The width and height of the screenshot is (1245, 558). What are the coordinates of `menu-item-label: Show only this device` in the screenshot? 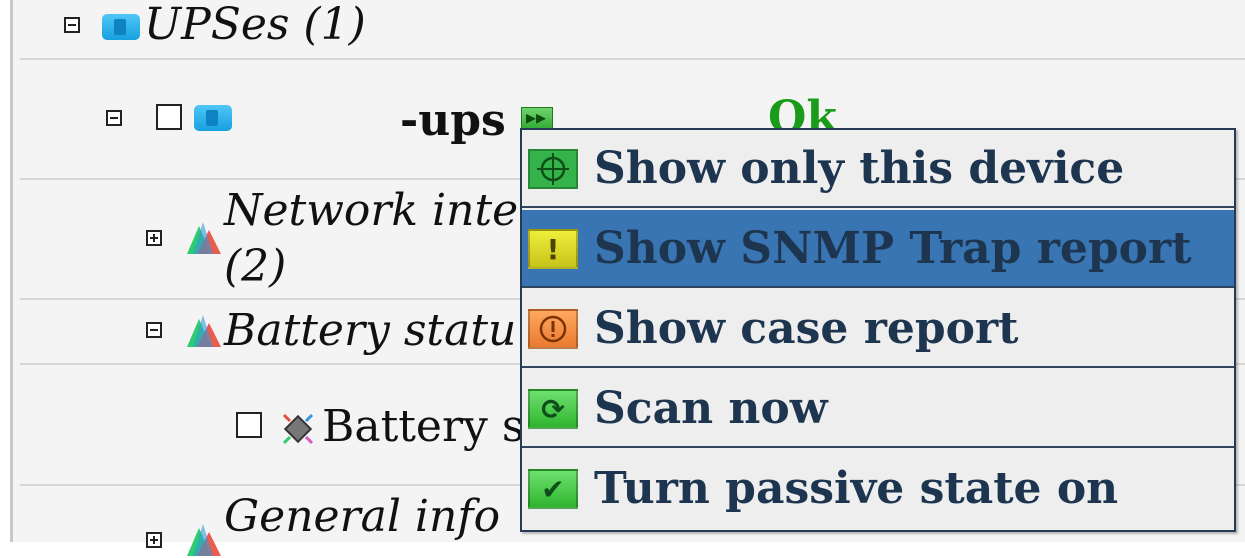 It's located at (859, 168).